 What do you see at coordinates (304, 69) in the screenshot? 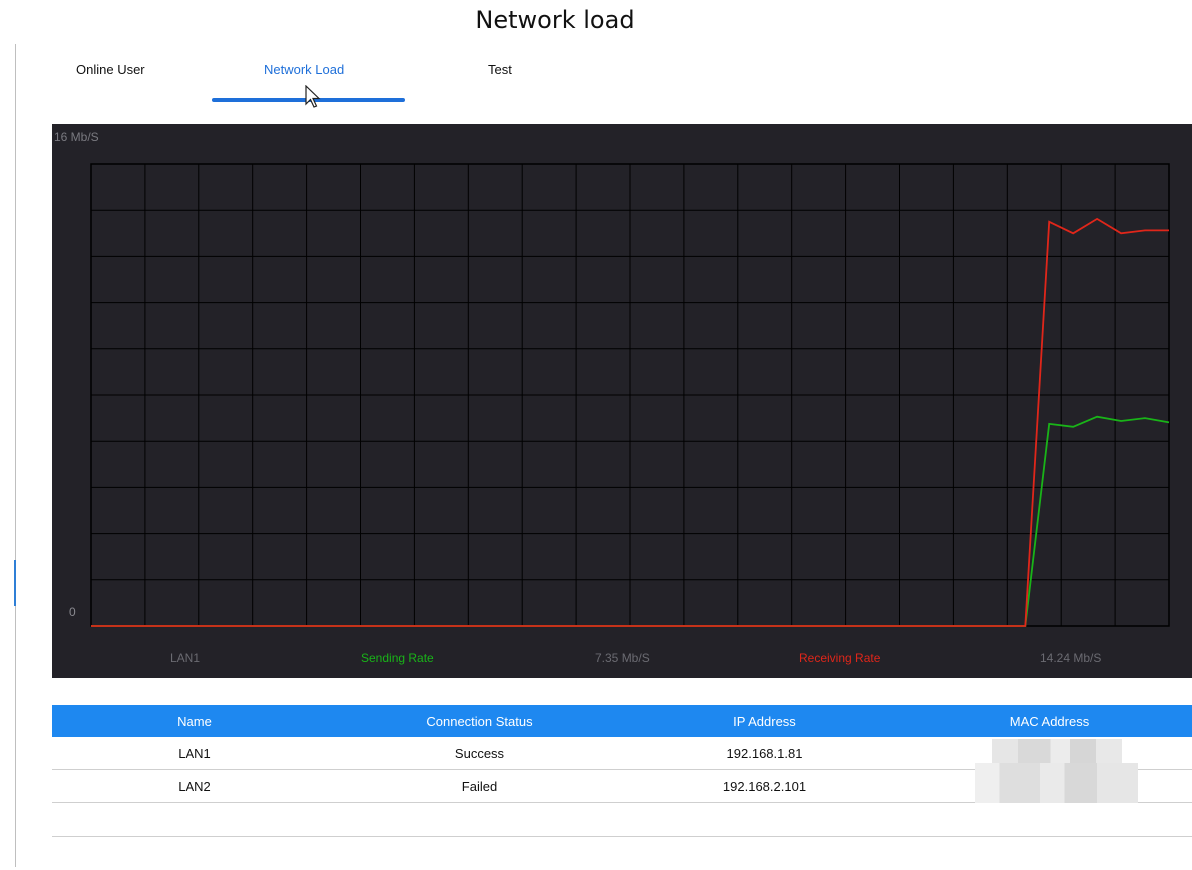
I see `tab-network-load: Network Load` at bounding box center [304, 69].